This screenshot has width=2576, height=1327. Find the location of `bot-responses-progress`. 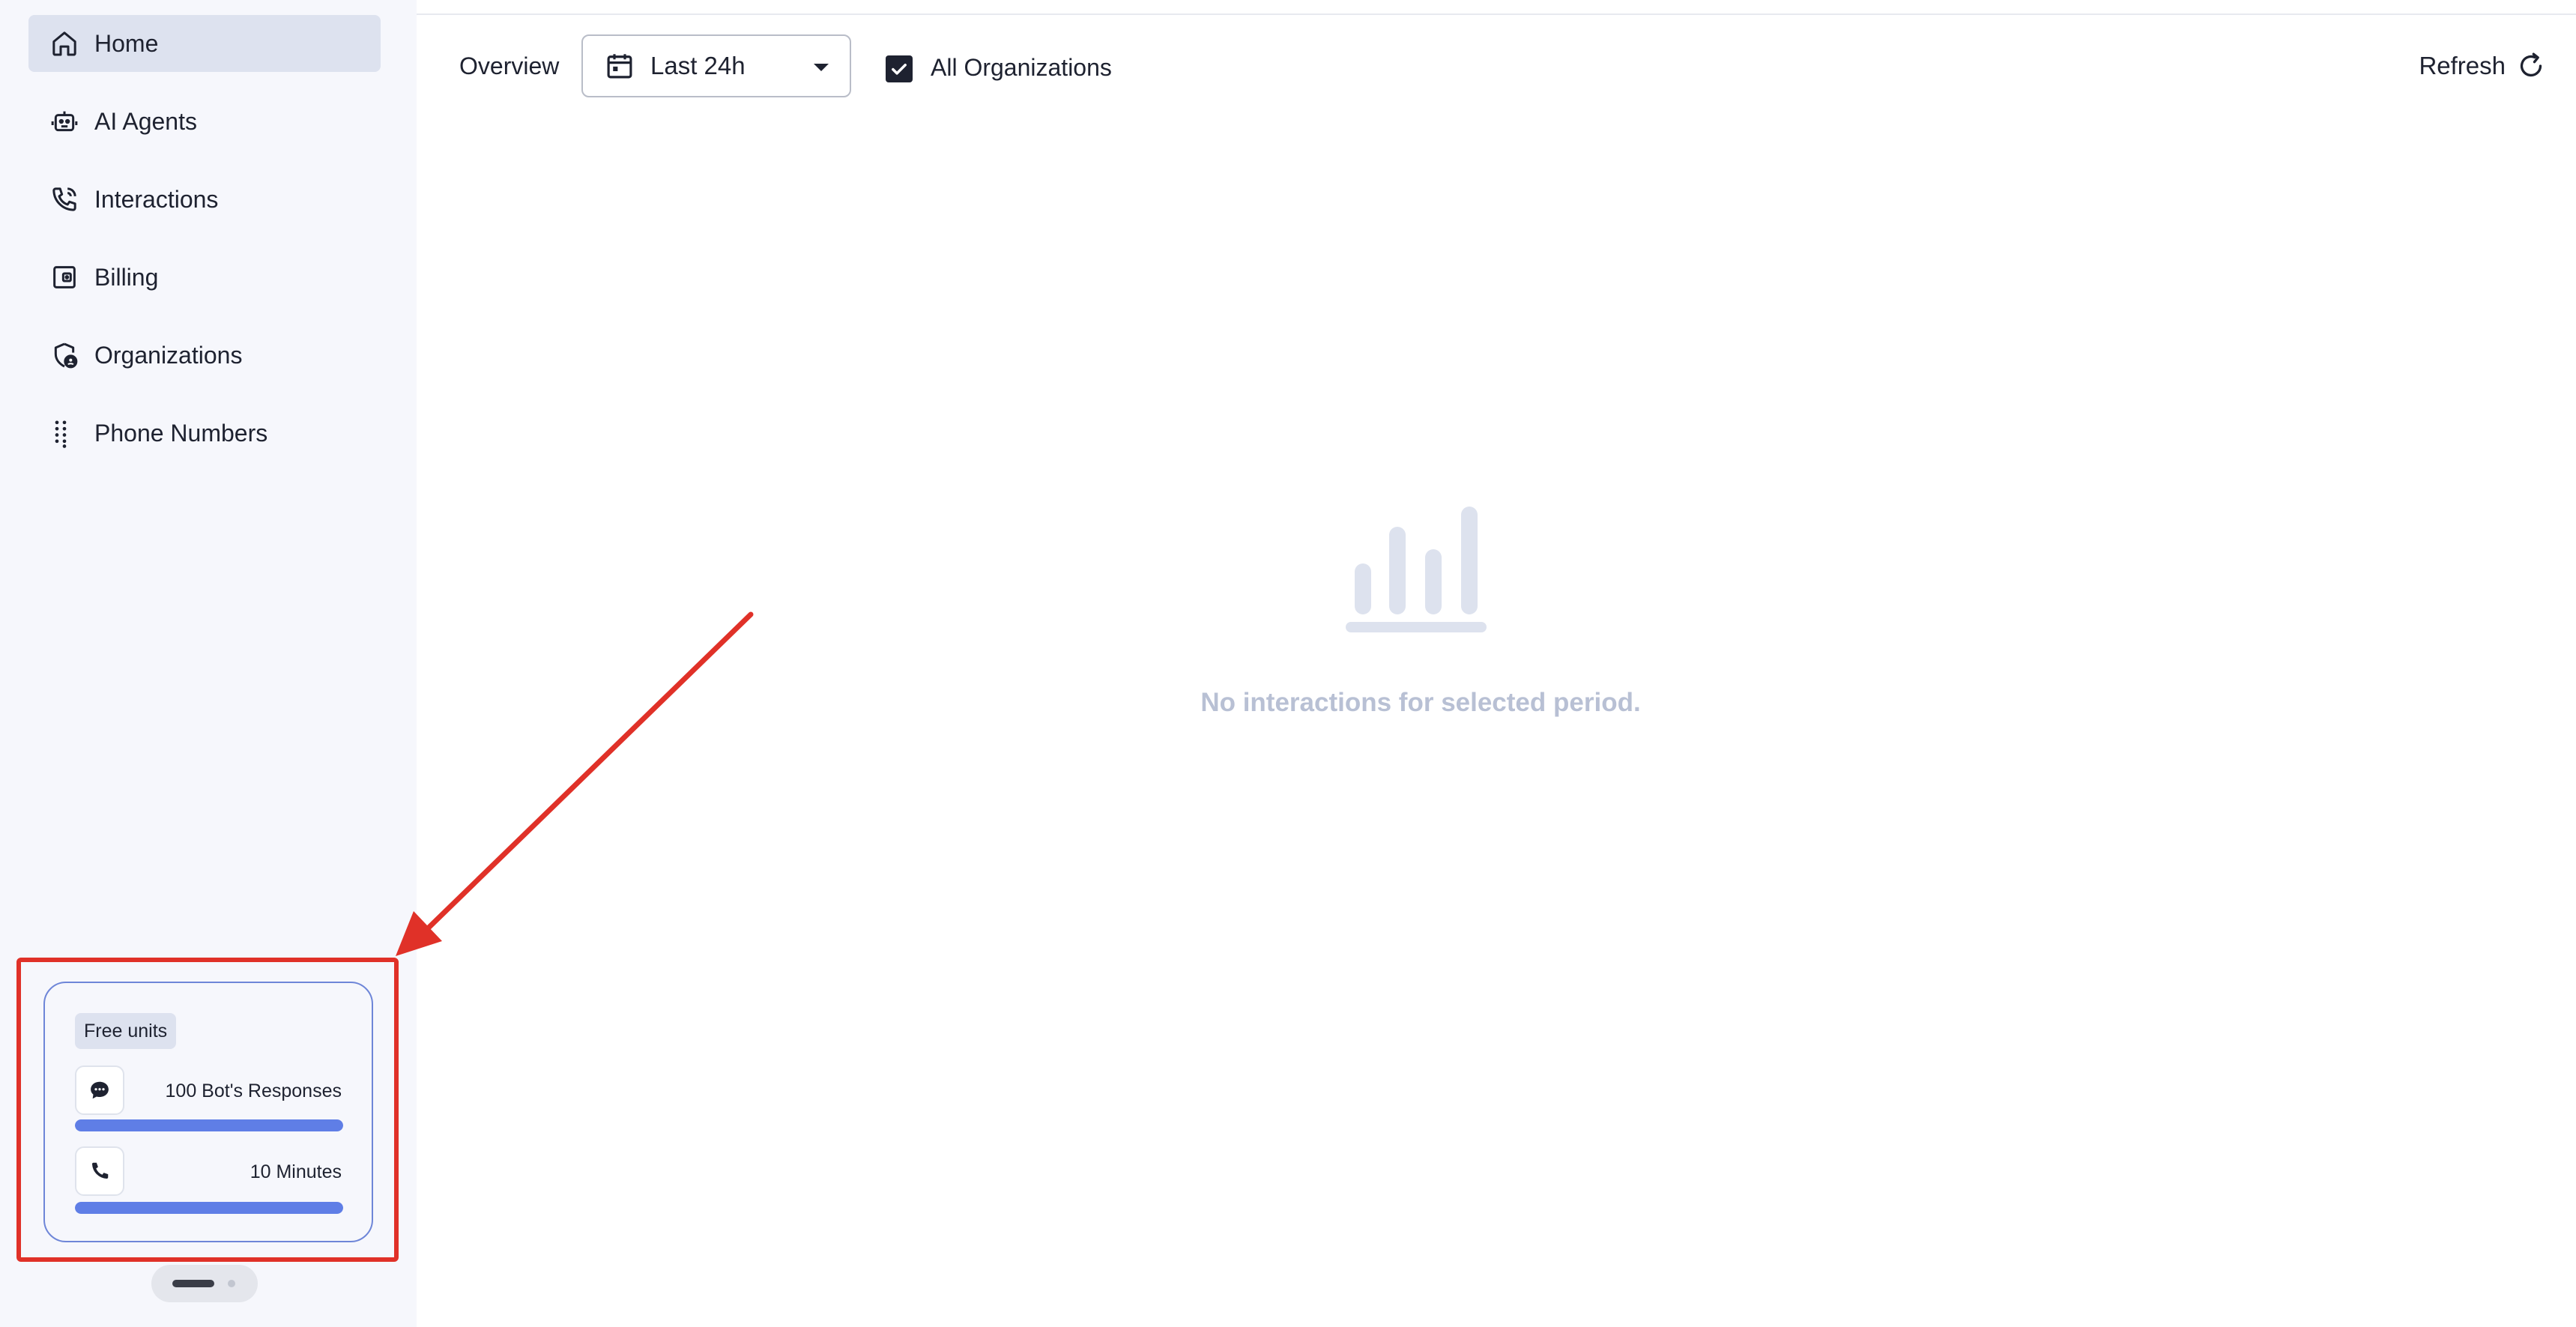

bot-responses-progress is located at coordinates (209, 1125).